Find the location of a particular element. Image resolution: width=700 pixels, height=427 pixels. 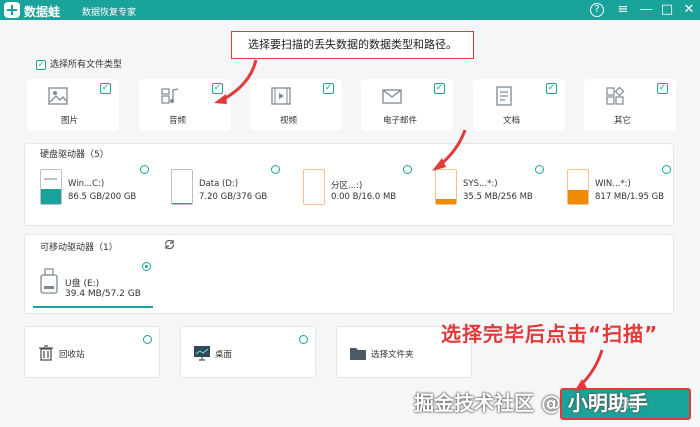

email-icon is located at coordinates (392, 96).